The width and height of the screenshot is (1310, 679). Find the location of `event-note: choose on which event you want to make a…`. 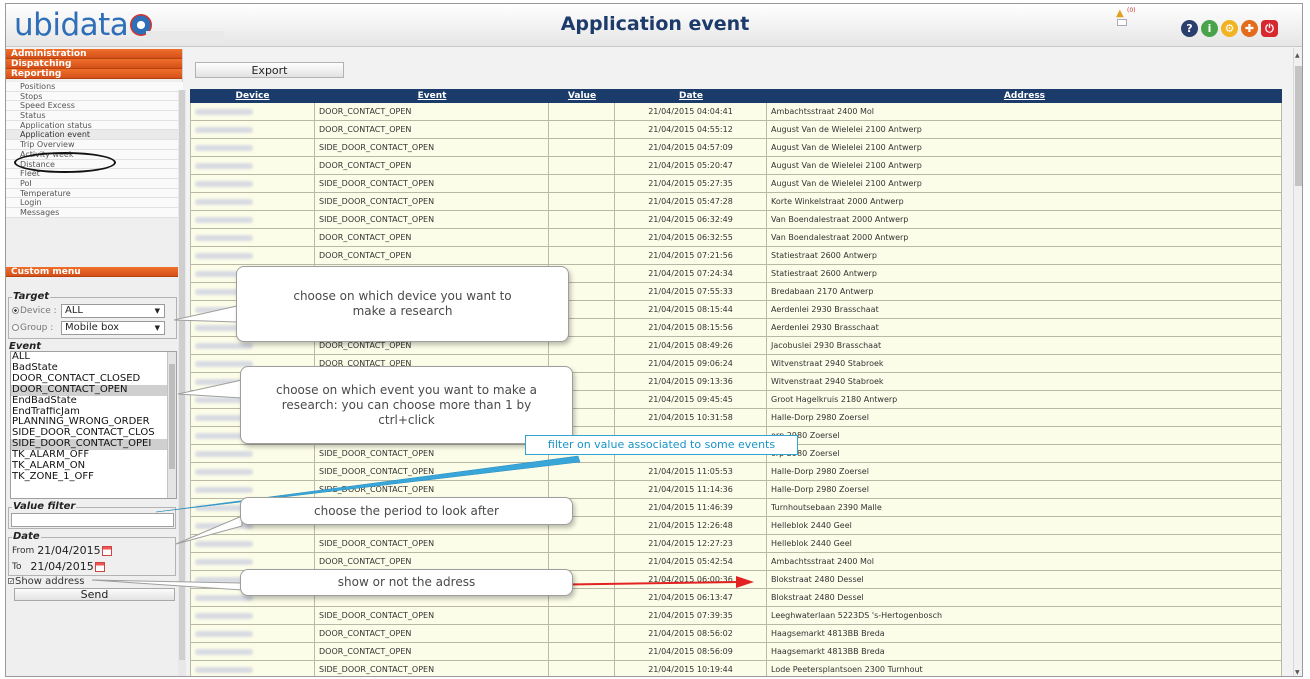

event-note: choose on which event you want to make a… is located at coordinates (406, 405).